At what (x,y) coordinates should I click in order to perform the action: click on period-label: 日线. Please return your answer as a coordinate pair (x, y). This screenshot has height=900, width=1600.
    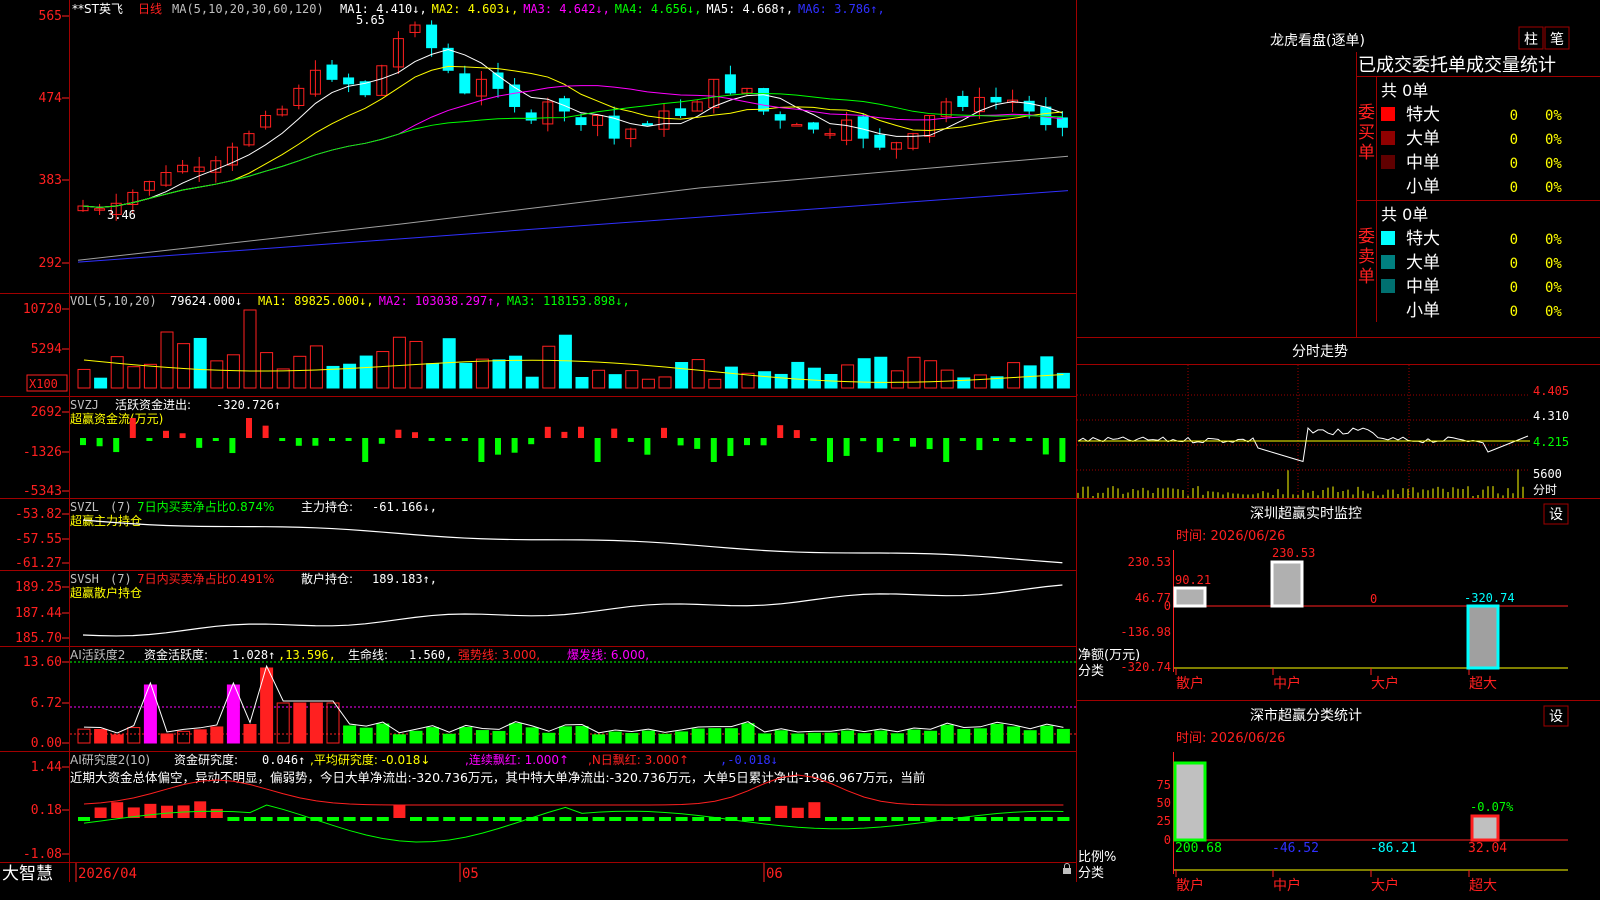
    Looking at the image, I should click on (150, 9).